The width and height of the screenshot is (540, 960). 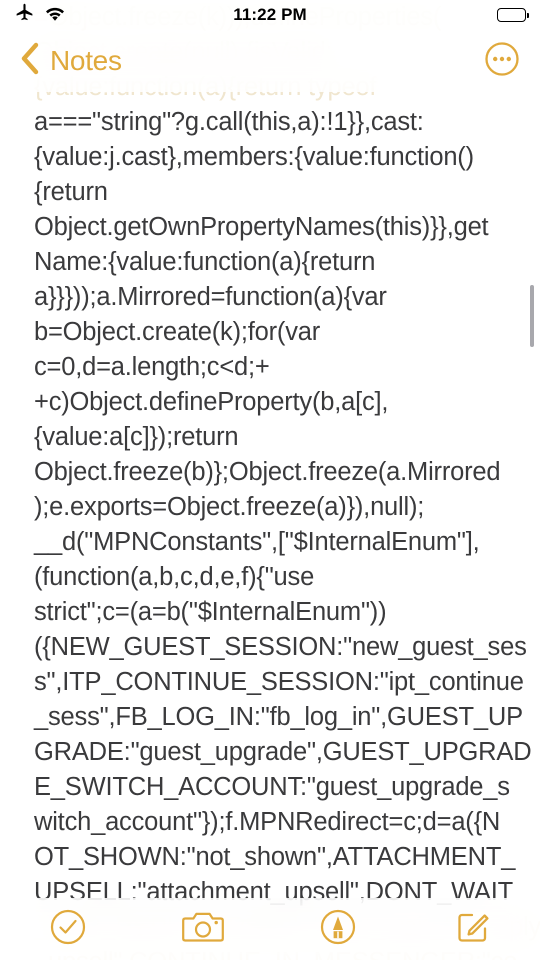 I want to click on camera-button, so click(x=202, y=929).